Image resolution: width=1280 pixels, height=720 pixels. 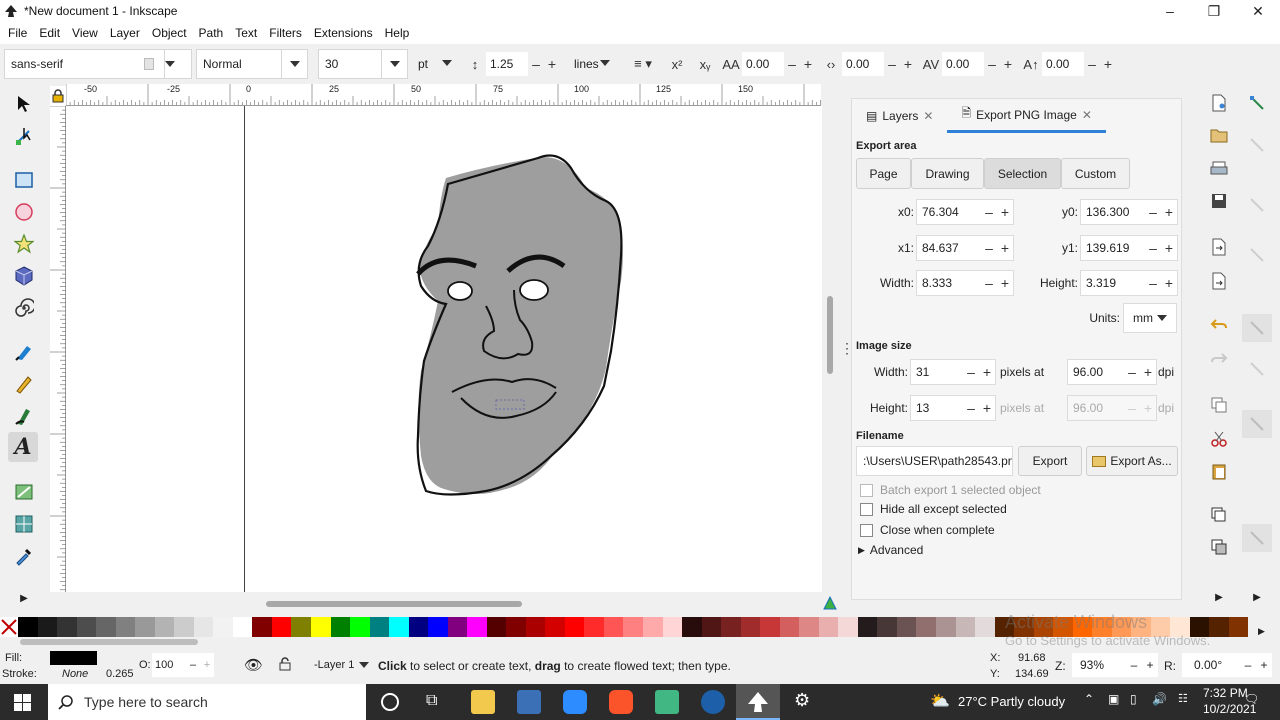 What do you see at coordinates (863, 64) in the screenshot?
I see `word-spacing-value: 0.00` at bounding box center [863, 64].